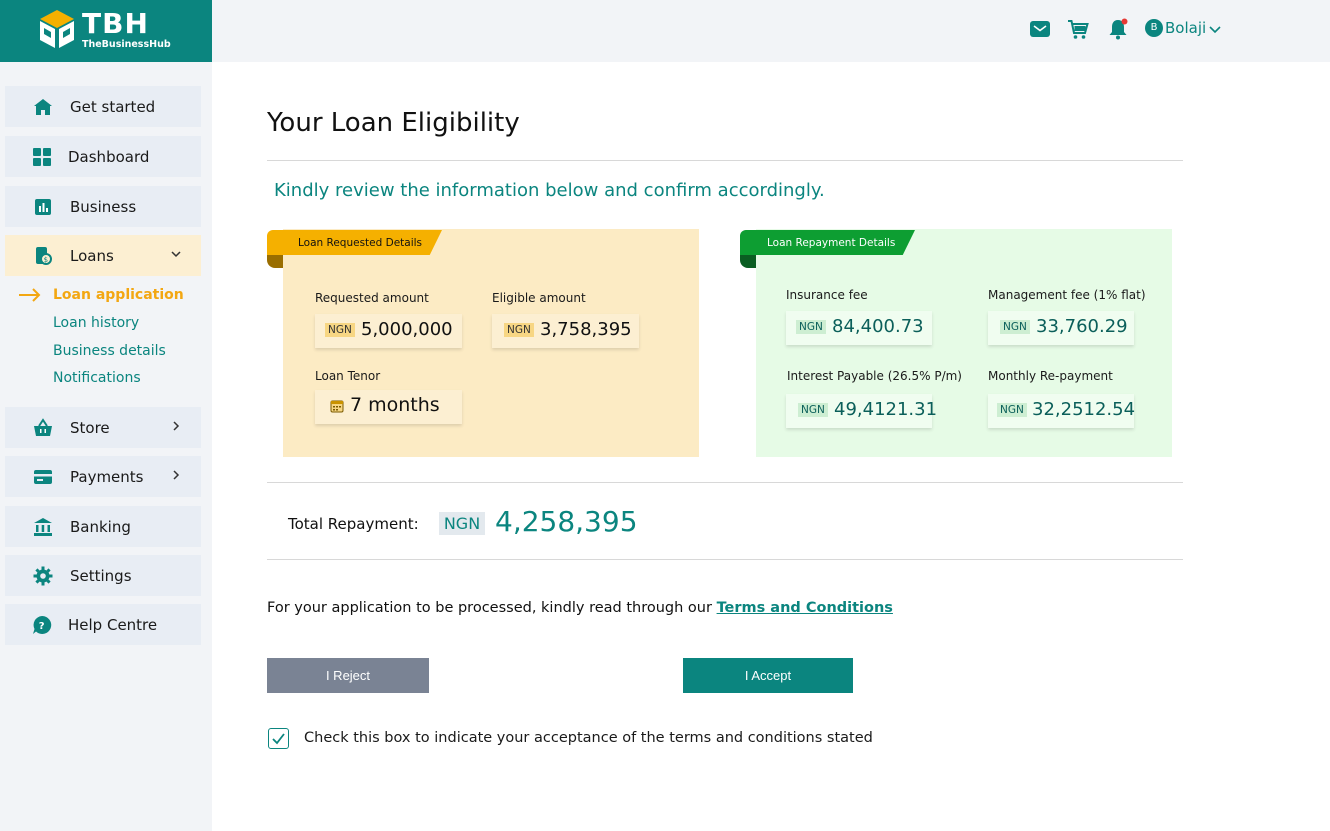 Image resolution: width=1330 pixels, height=831 pixels. Describe the element at coordinates (462, 523) in the screenshot. I see `total-currency-tag: NGN` at that location.